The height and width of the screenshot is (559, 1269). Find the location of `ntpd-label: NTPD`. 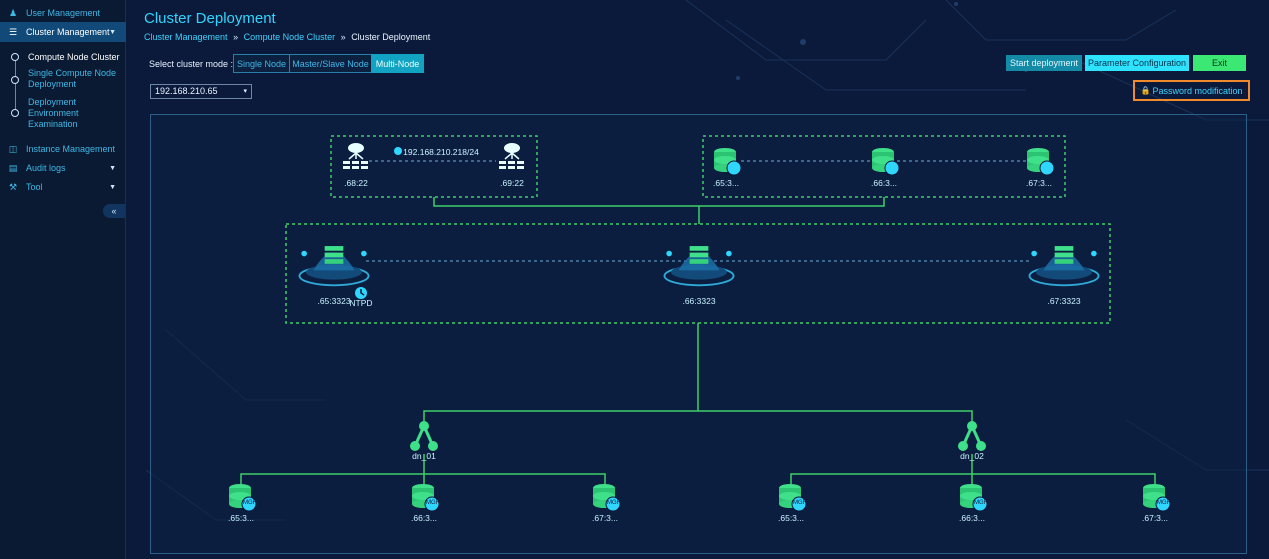

ntpd-label: NTPD is located at coordinates (360, 303).